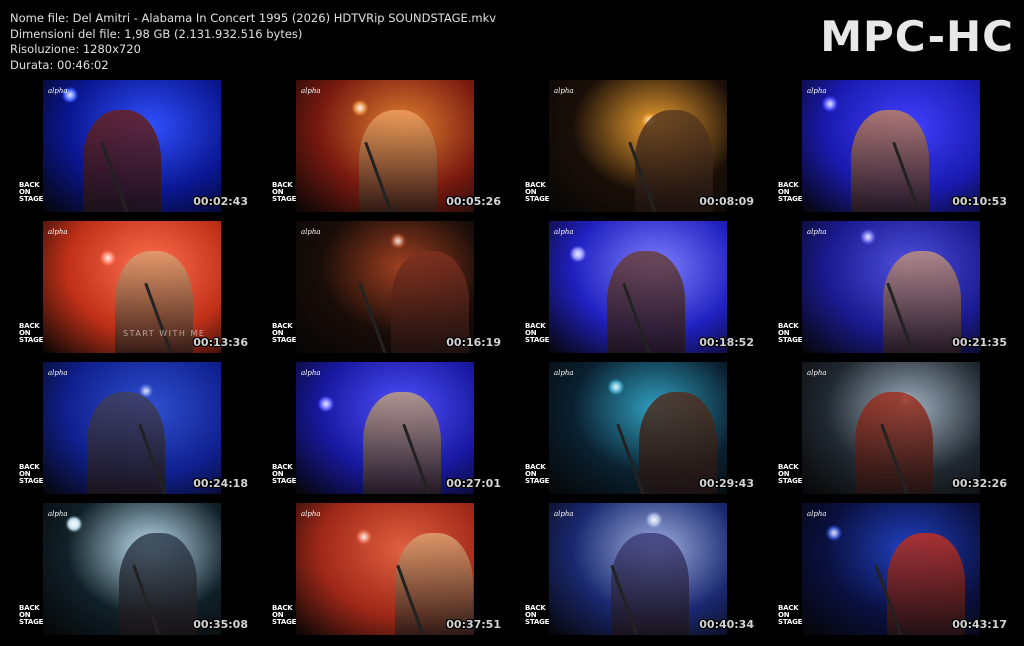 This screenshot has height=646, width=1024. What do you see at coordinates (726, 201) in the screenshot?
I see `timestamp: 00:08:09` at bounding box center [726, 201].